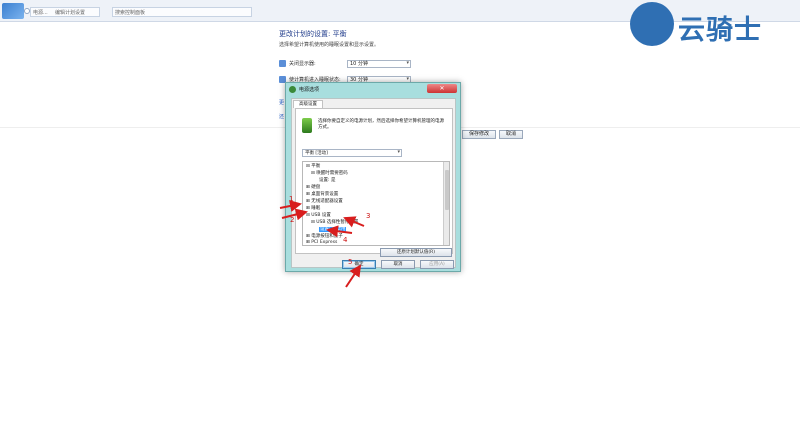 This screenshot has height=434, width=800. I want to click on step-number-5: 5, so click(350, 262).